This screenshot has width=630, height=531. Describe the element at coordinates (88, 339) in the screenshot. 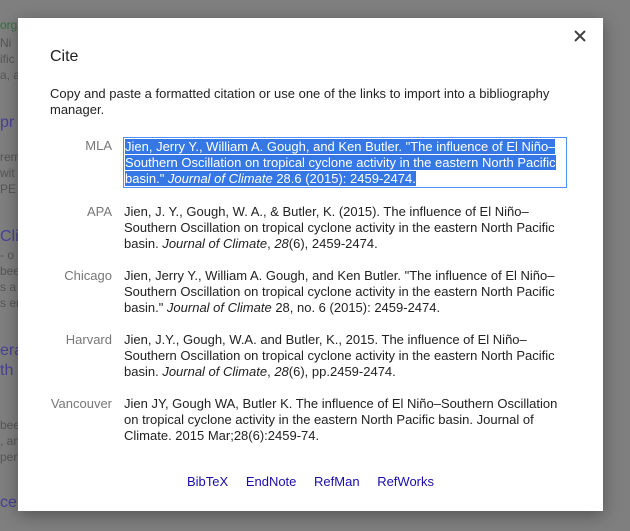

I see `citation-style-label: Harvard` at that location.